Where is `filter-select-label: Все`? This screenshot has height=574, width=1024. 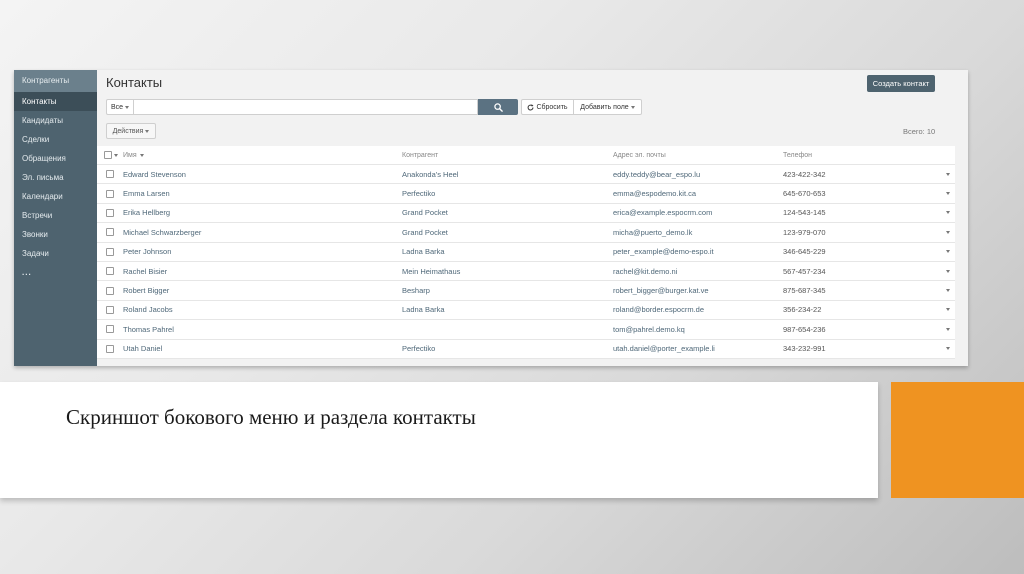 filter-select-label: Все is located at coordinates (117, 107).